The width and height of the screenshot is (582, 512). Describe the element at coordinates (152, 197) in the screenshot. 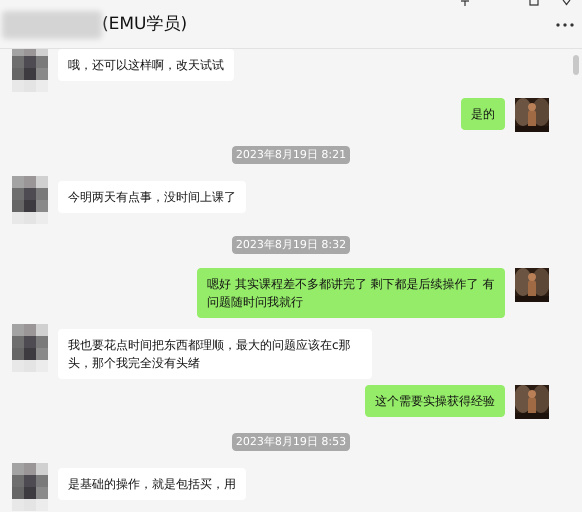

I see `message-bubble: 今明两天有点事，没时间上课了` at that location.